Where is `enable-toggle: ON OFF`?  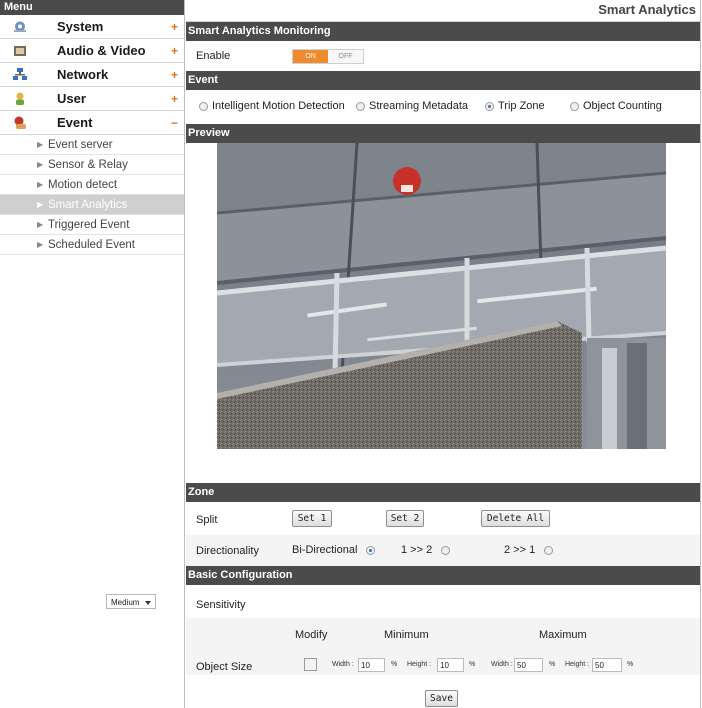
enable-toggle: ON OFF is located at coordinates (328, 56).